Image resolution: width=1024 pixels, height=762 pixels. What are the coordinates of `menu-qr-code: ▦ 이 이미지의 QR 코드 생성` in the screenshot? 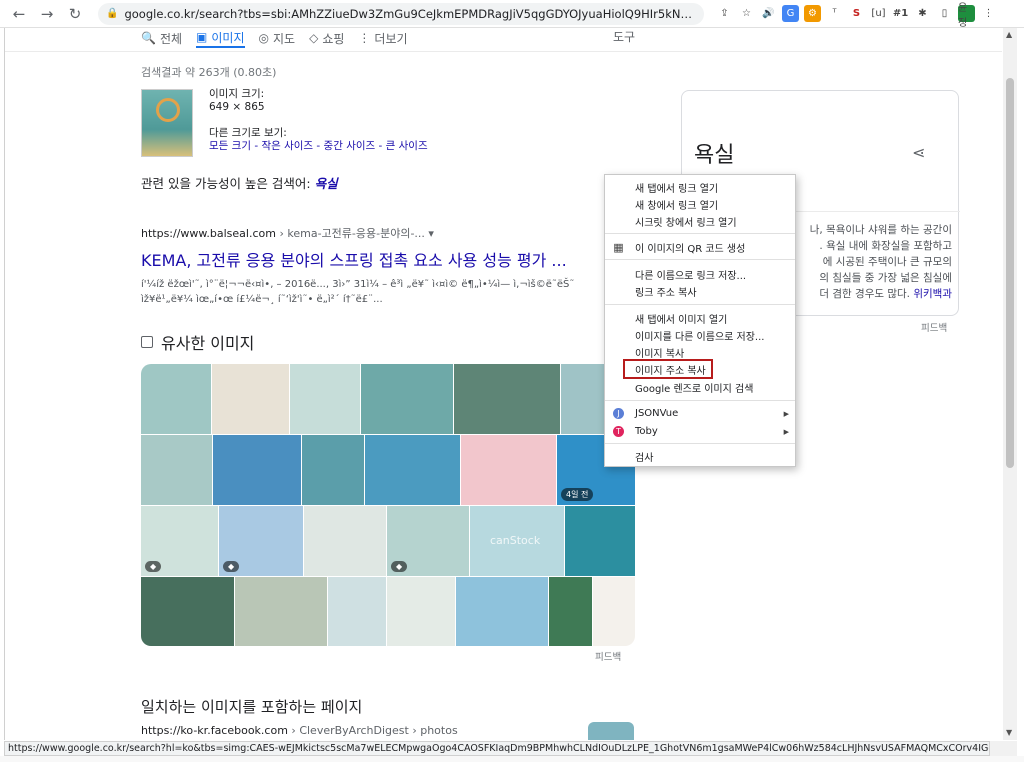 It's located at (700, 247).